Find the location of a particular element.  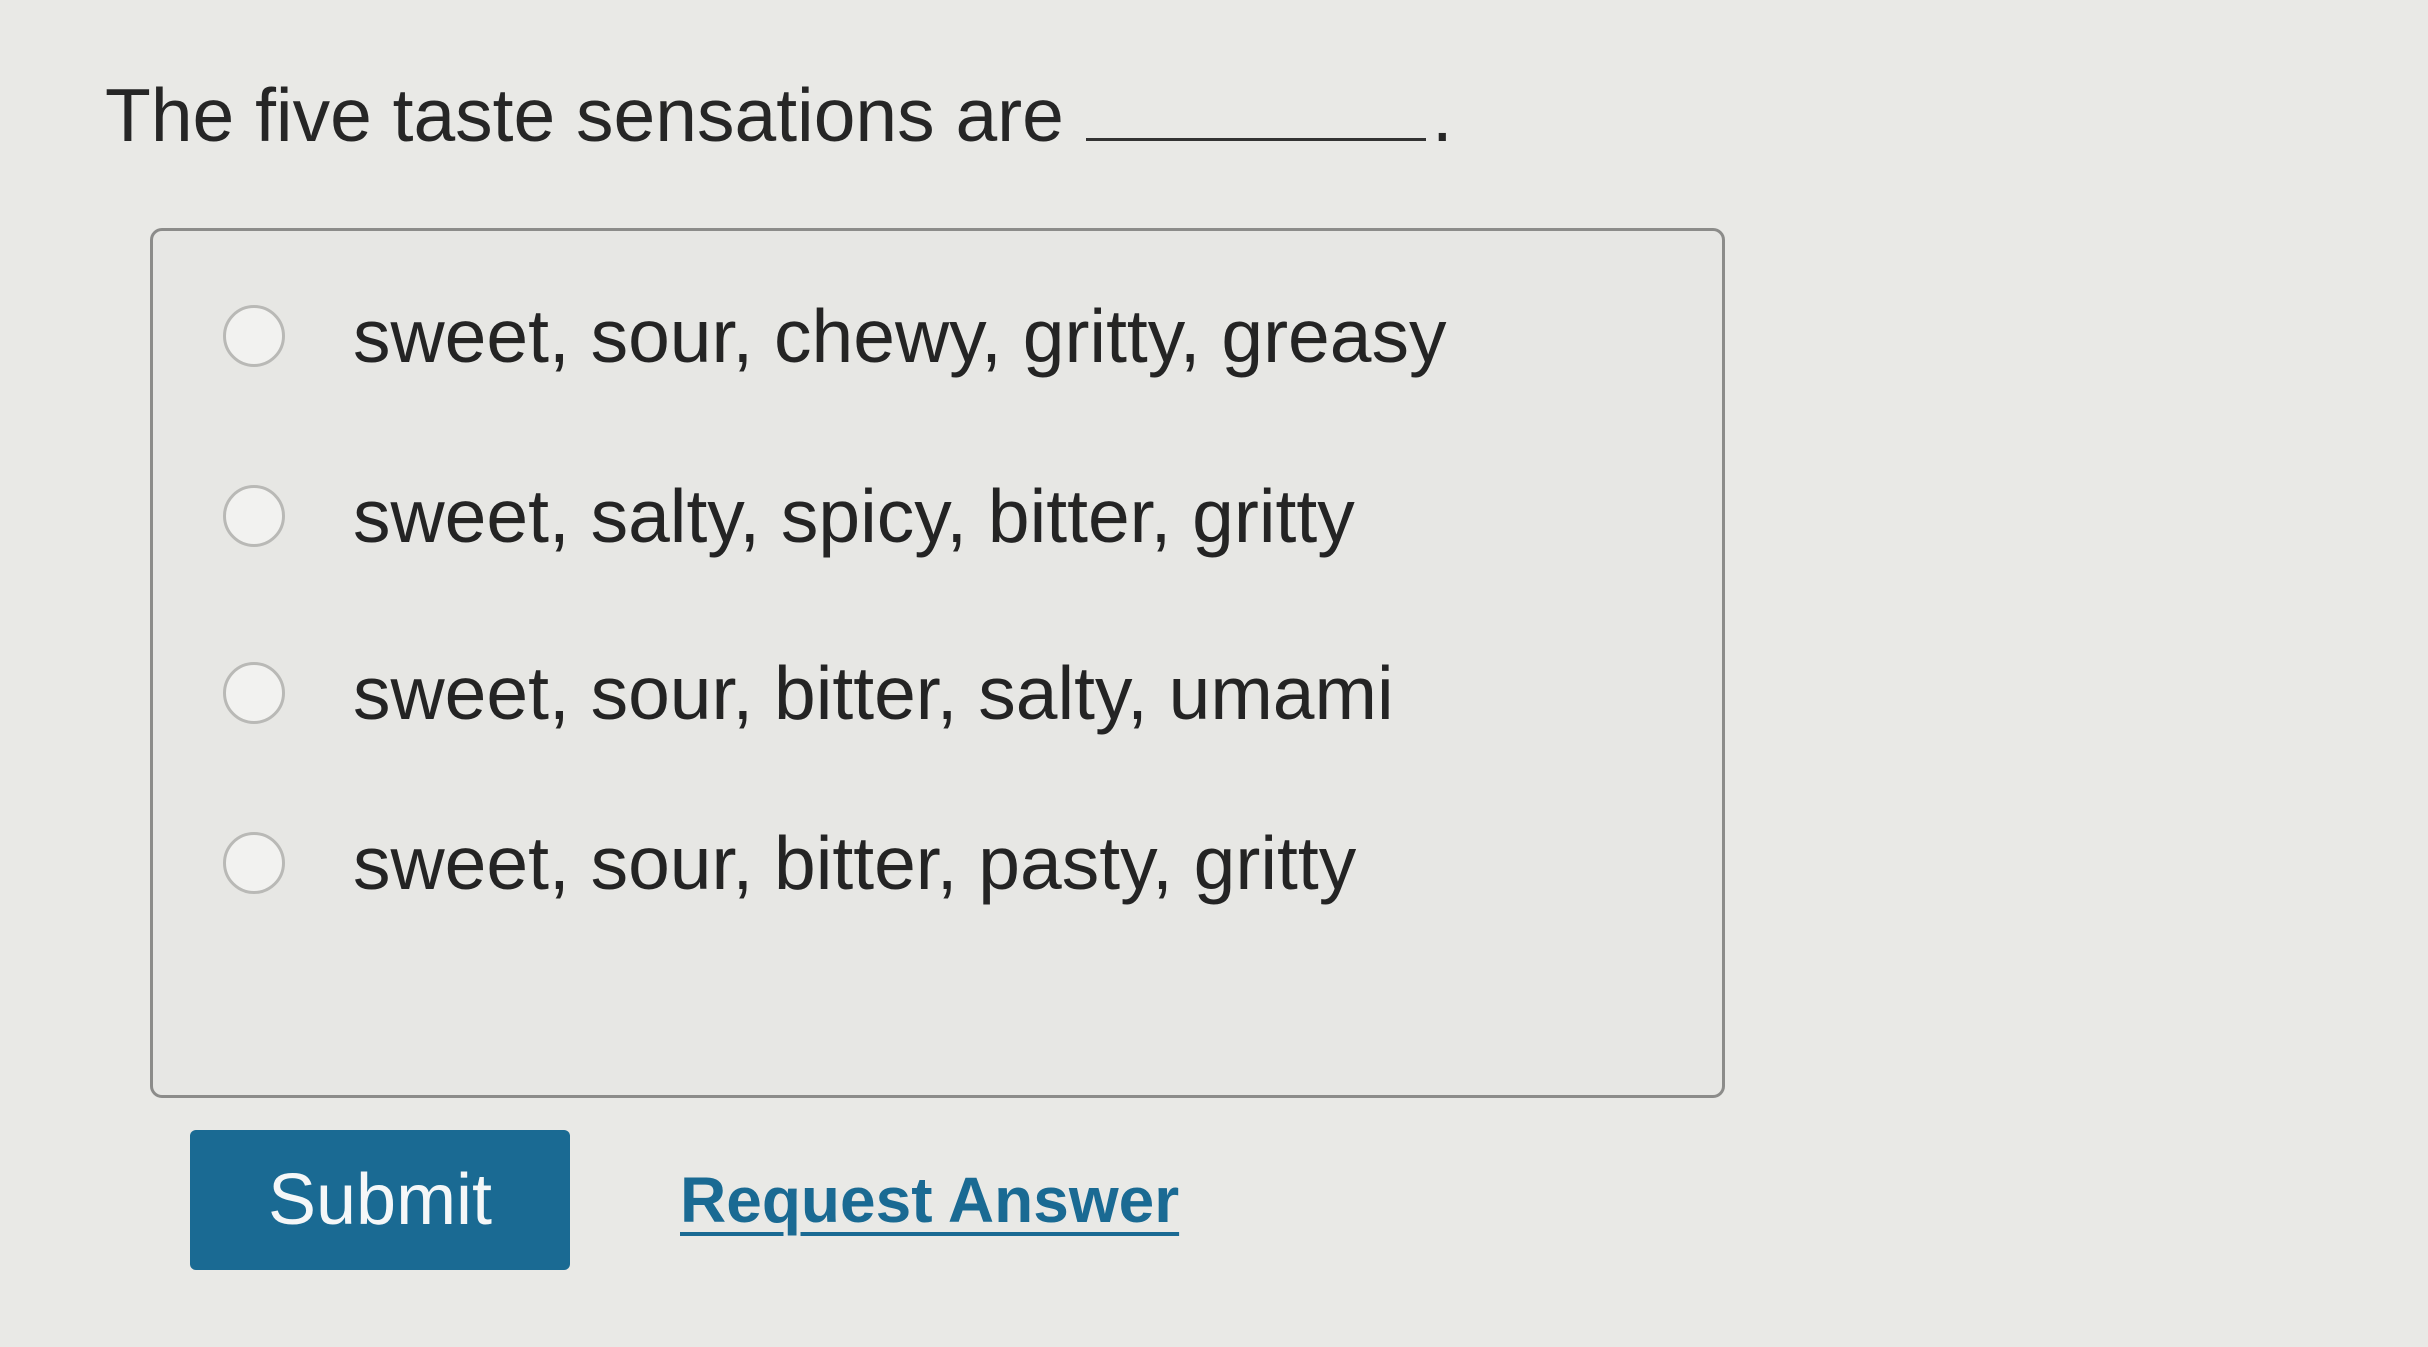

choice-option-1: sweet, sour, chewy, gritty, greasy is located at coordinates (834, 336).